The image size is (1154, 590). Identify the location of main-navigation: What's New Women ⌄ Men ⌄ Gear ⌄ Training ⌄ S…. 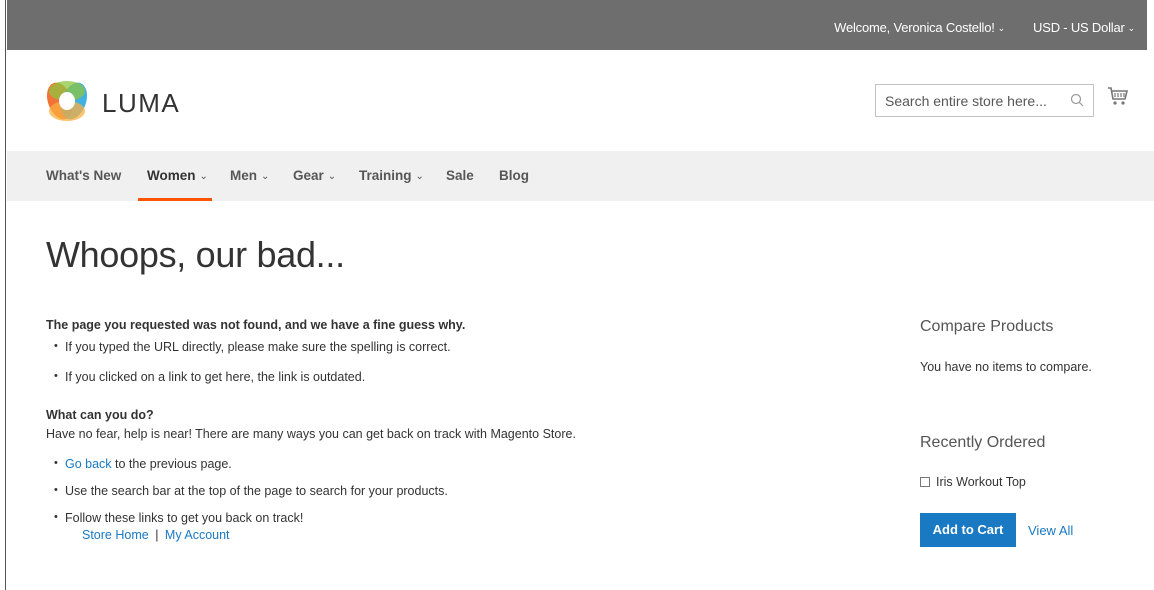
(580, 176).